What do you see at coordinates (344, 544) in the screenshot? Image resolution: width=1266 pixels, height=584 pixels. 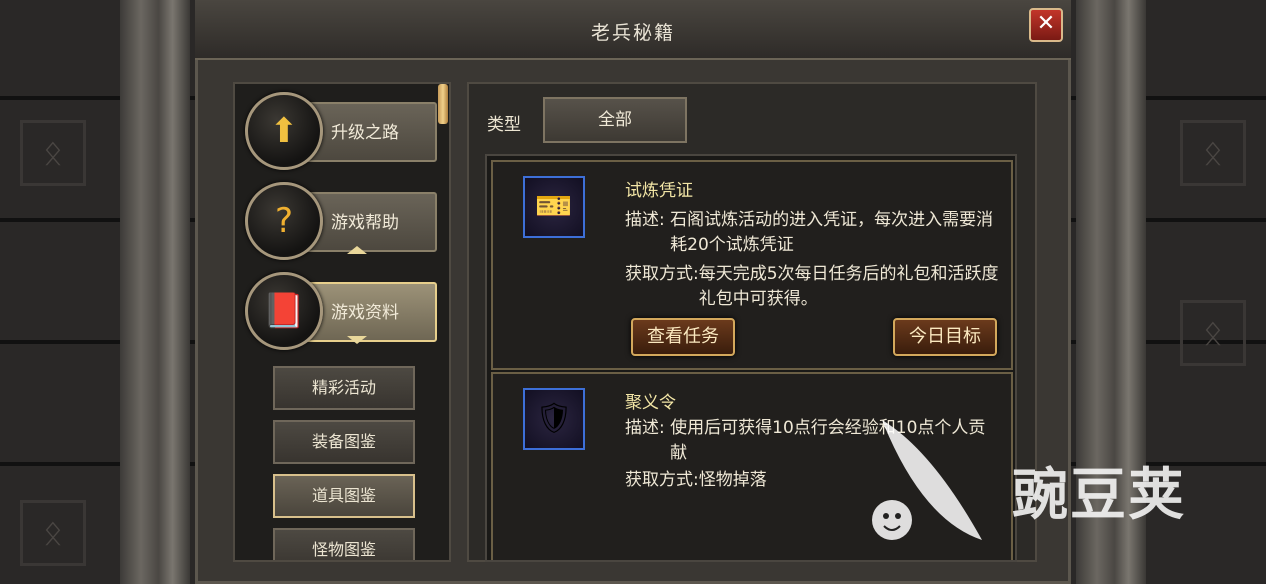 I see `subcategory-monsters: 怪物图鉴` at bounding box center [344, 544].